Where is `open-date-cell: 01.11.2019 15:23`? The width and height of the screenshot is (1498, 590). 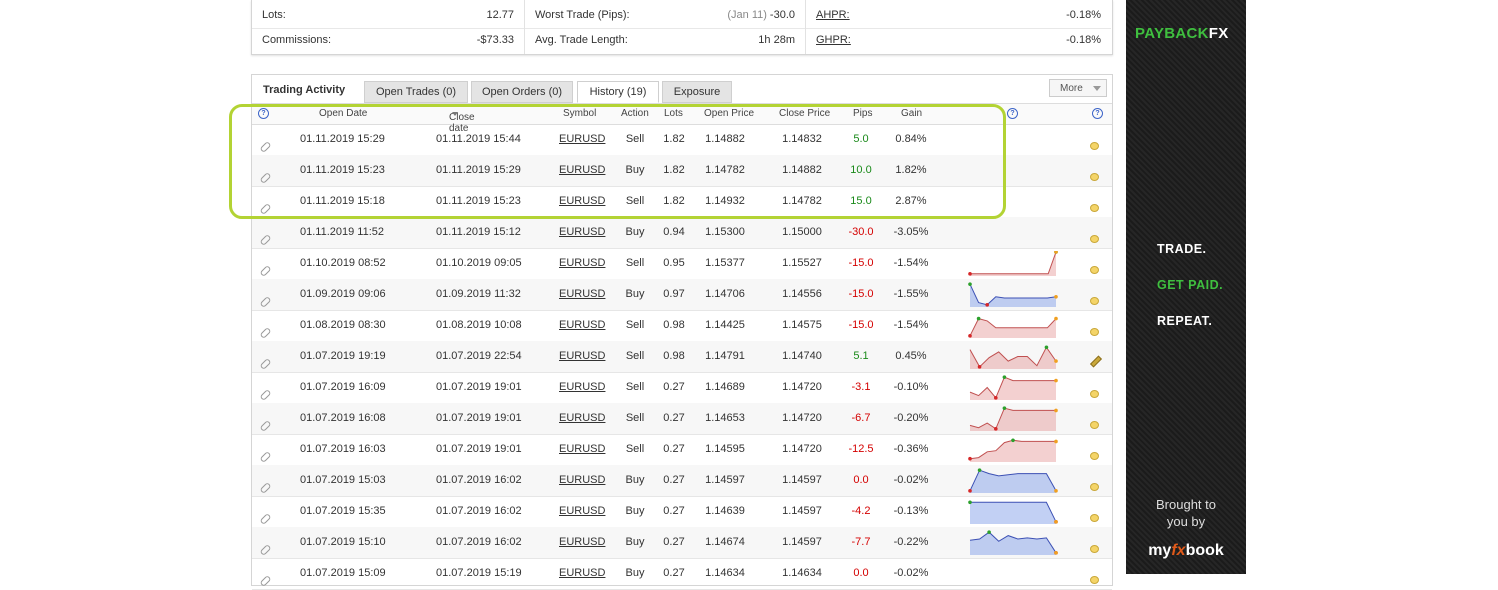
open-date-cell: 01.11.2019 15:23 is located at coordinates (342, 170).